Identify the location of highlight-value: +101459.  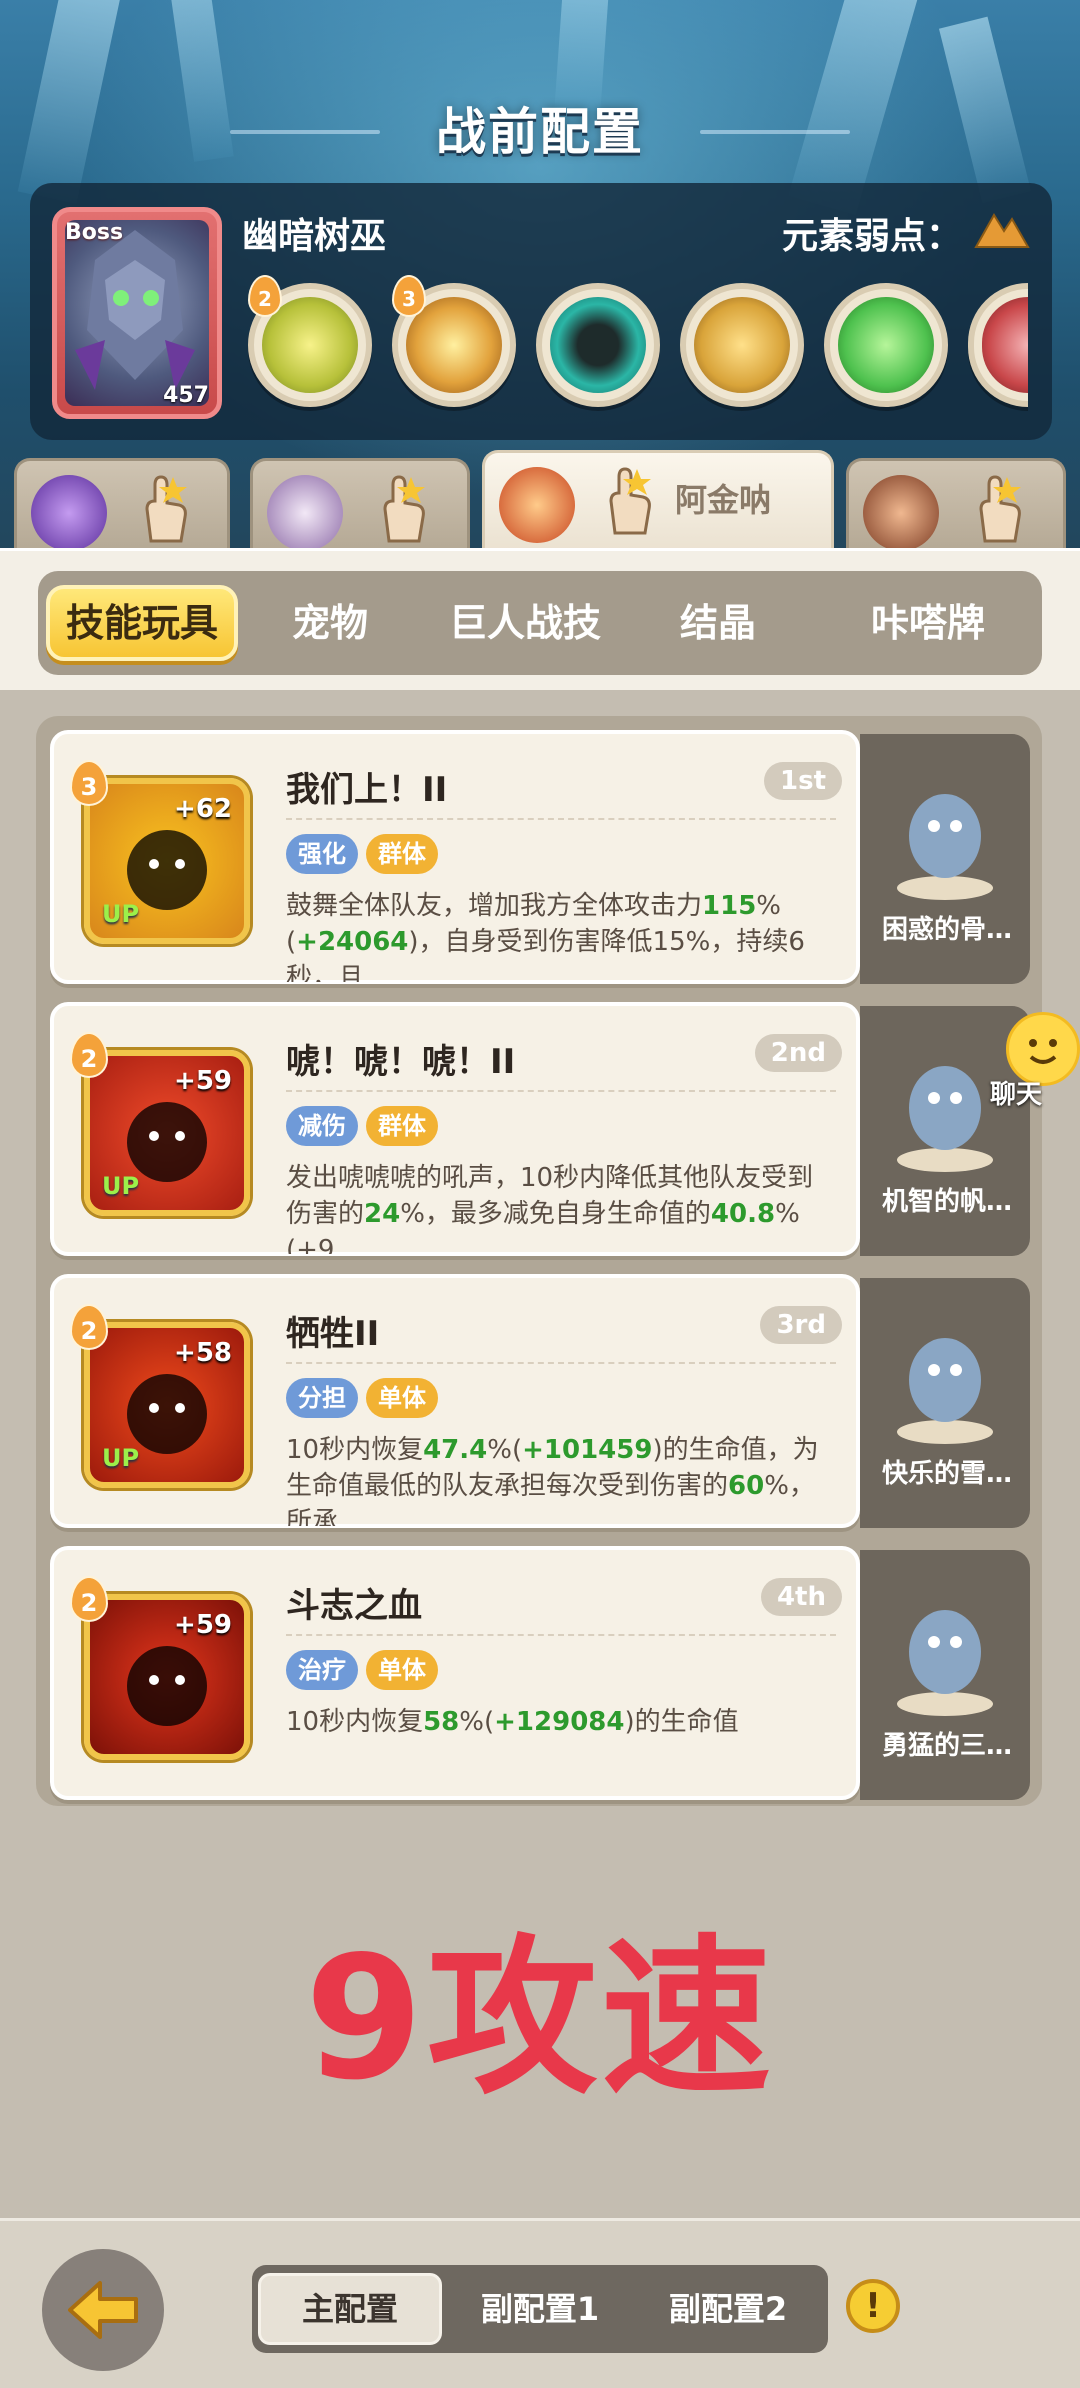
(587, 1450).